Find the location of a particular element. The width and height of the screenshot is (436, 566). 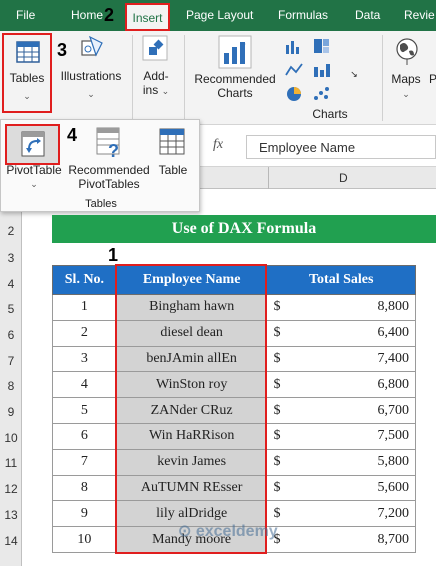

add-ins-label: Add-ins ⌄ is located at coordinates (156, 83).